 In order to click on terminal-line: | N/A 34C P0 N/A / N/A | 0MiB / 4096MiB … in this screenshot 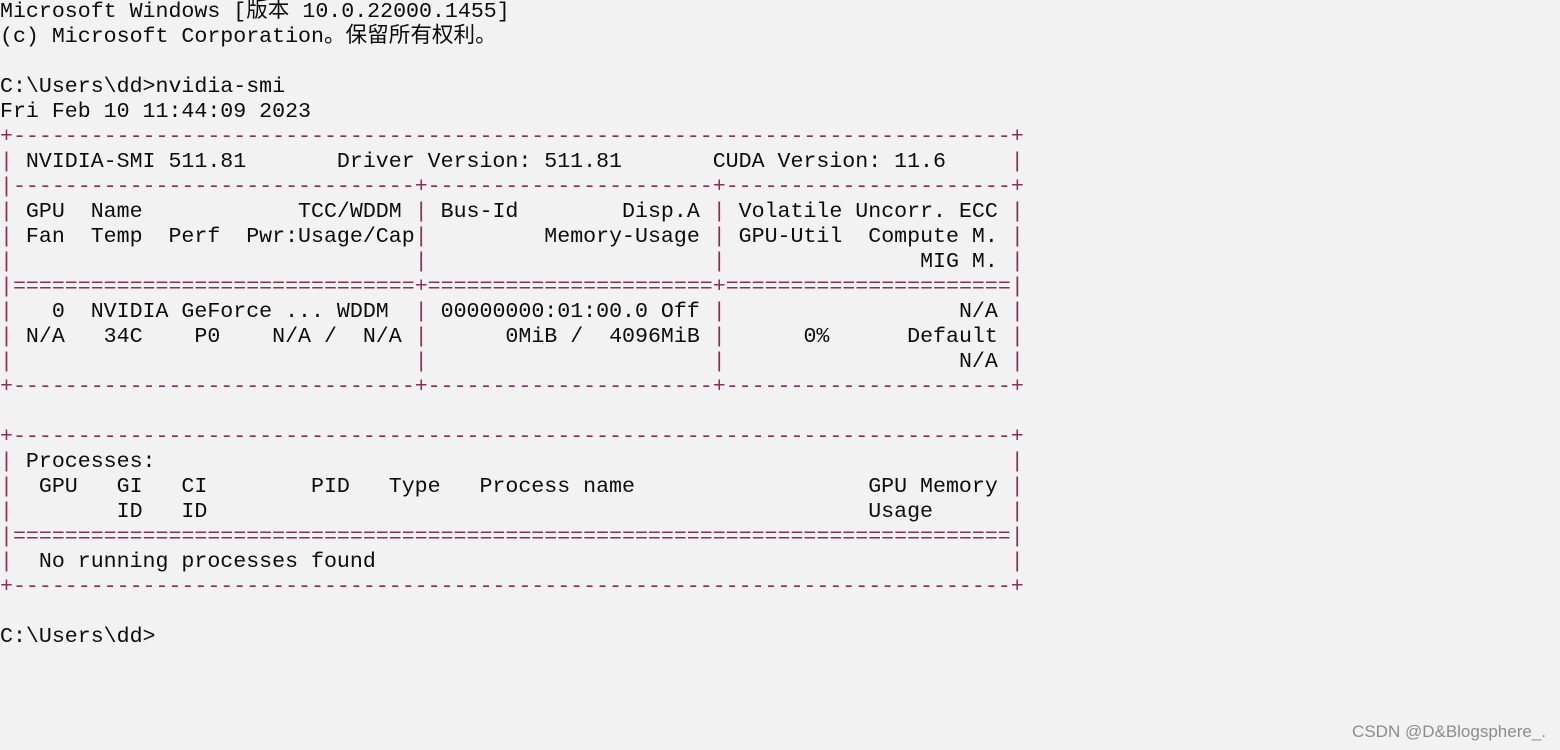, I will do `click(512, 337)`.